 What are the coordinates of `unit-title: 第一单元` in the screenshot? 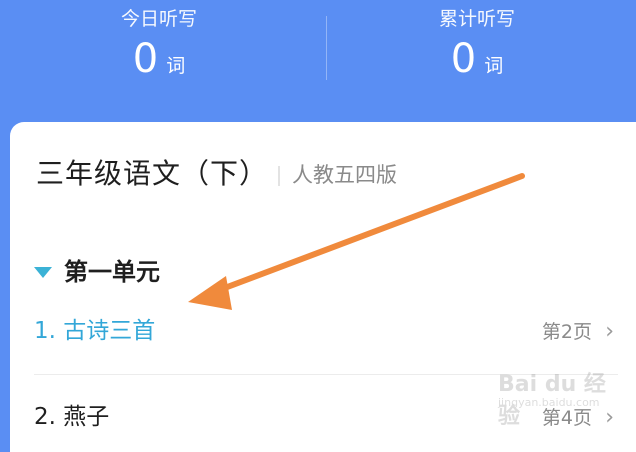 It's located at (112, 272).